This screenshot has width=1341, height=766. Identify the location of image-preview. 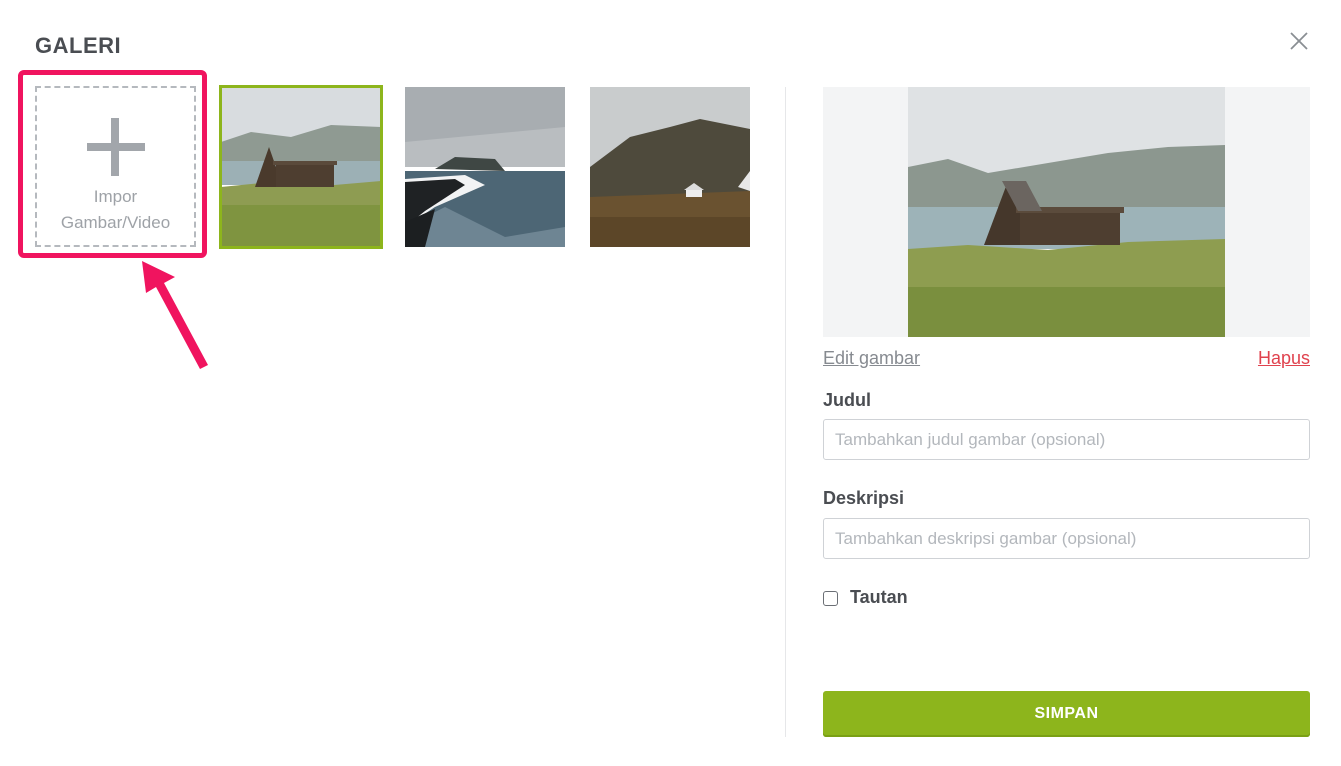
(1066, 212).